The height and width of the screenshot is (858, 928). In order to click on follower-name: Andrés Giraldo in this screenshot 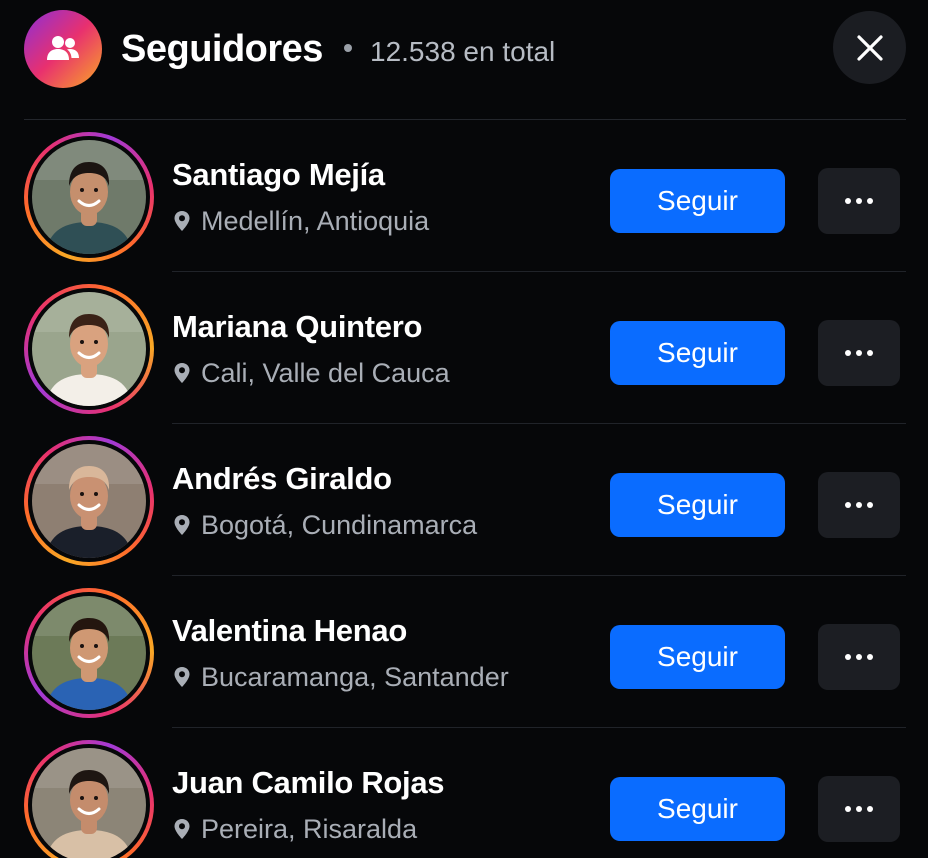, I will do `click(282, 479)`.